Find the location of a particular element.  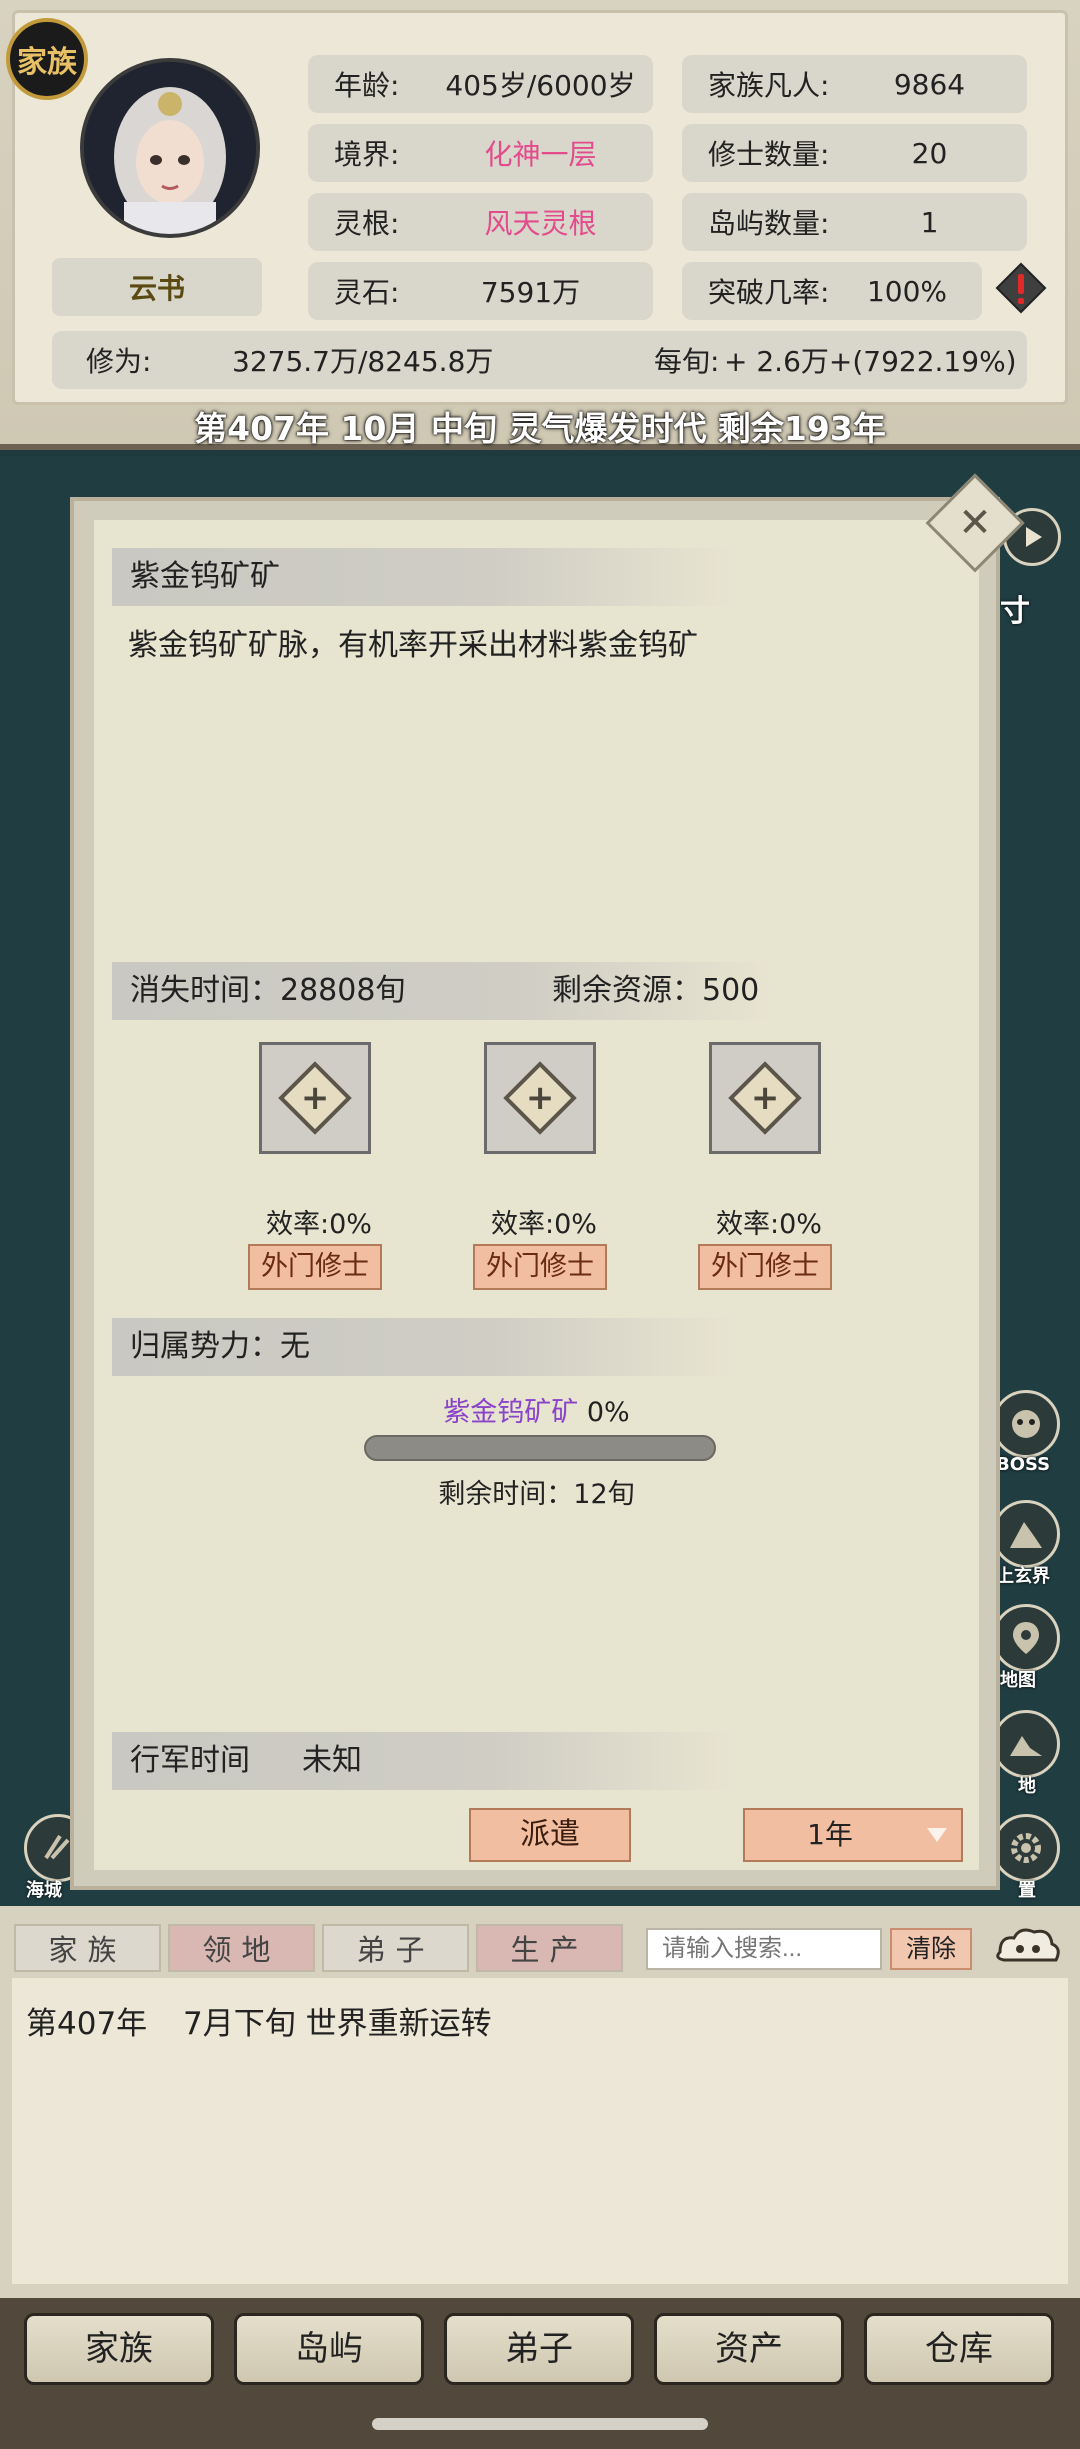

cultivation-label: 修为: is located at coordinates (119, 361).